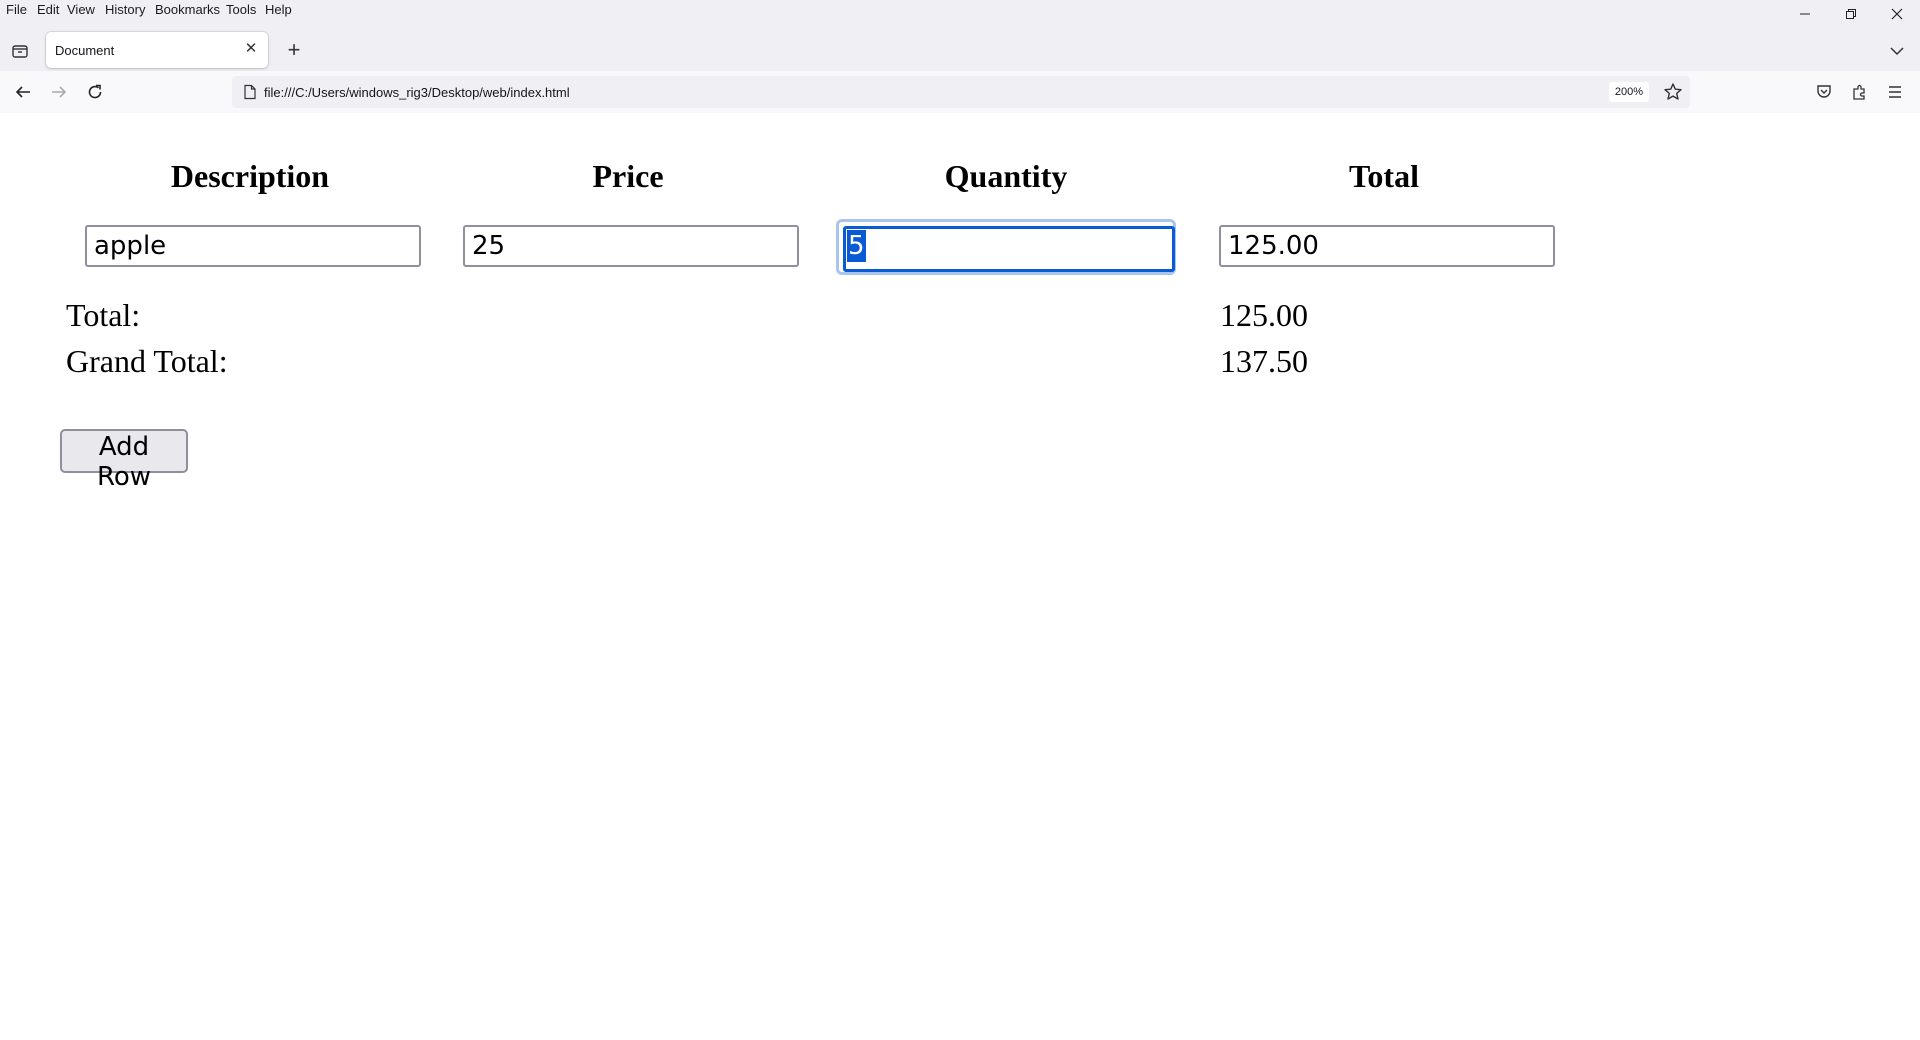 The image size is (1920, 1040). I want to click on menu-help: Help, so click(278, 9).